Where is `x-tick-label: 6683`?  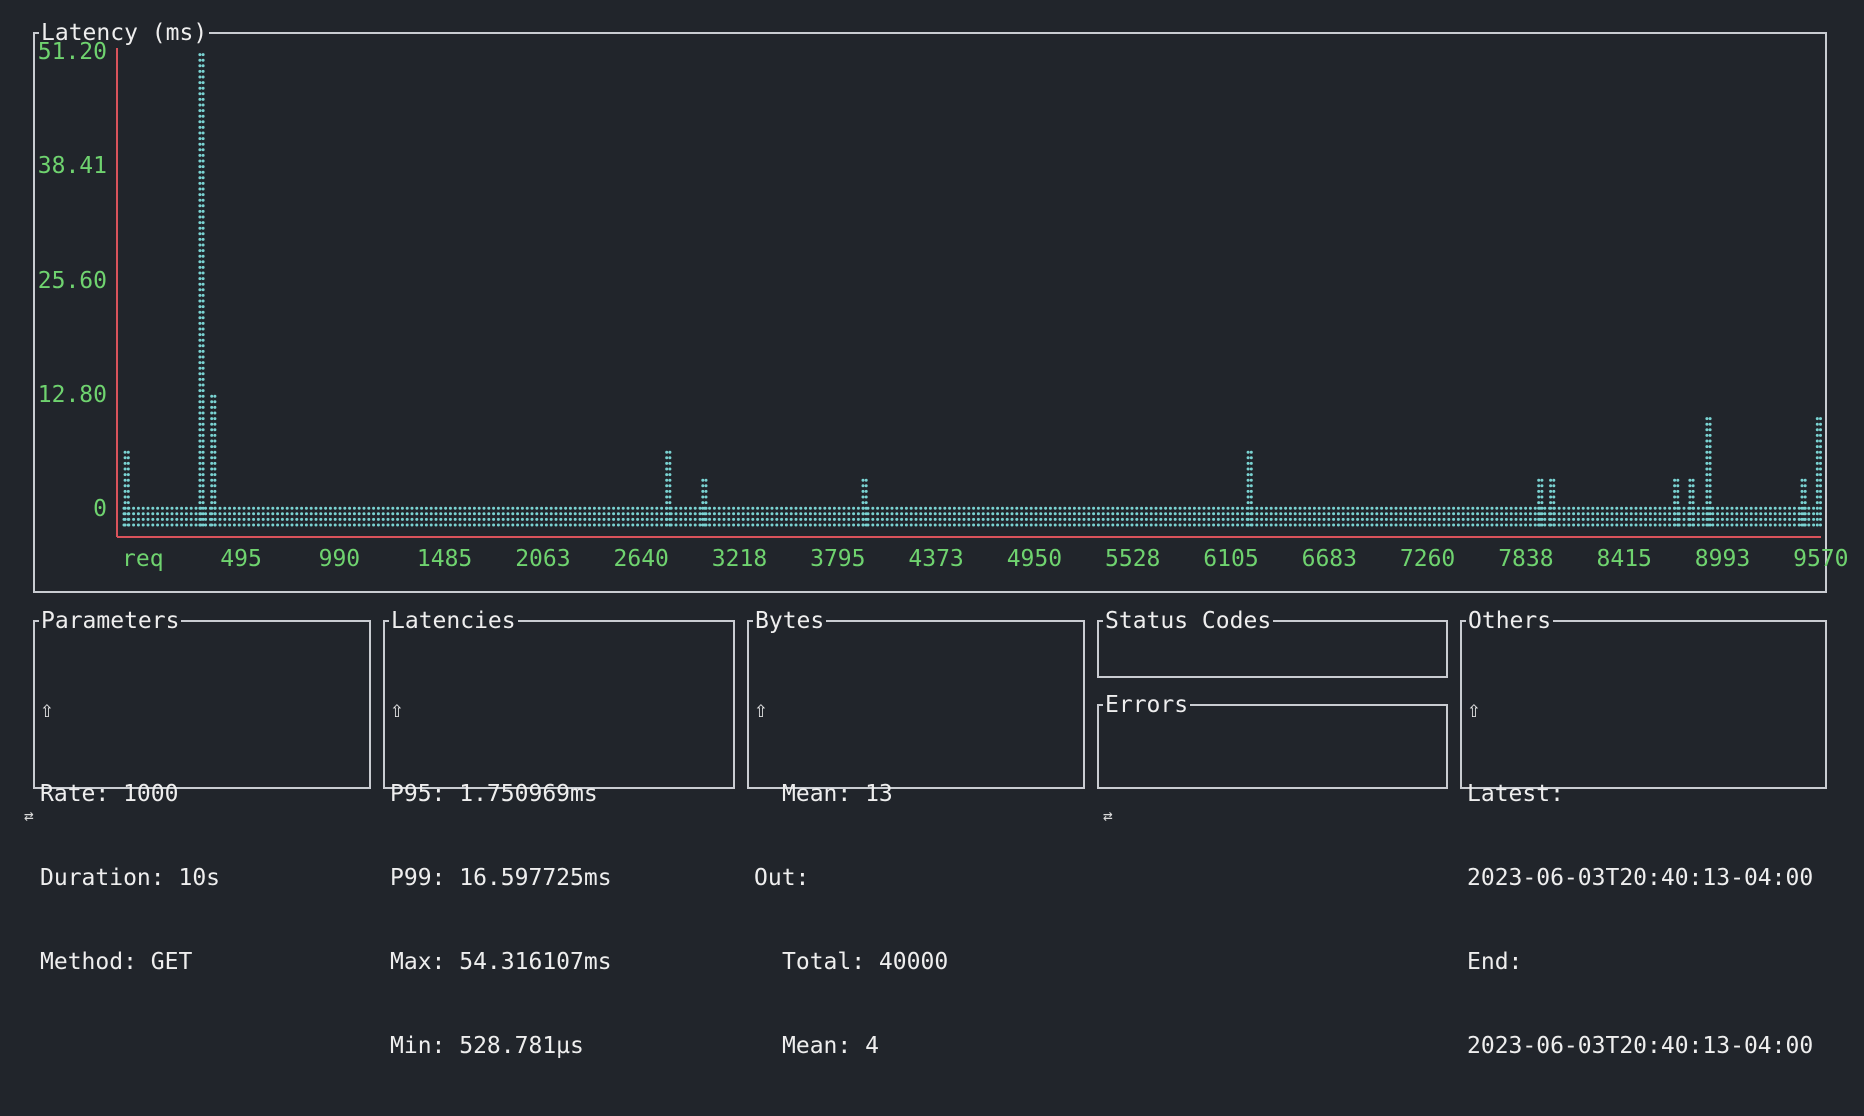 x-tick-label: 6683 is located at coordinates (1329, 559).